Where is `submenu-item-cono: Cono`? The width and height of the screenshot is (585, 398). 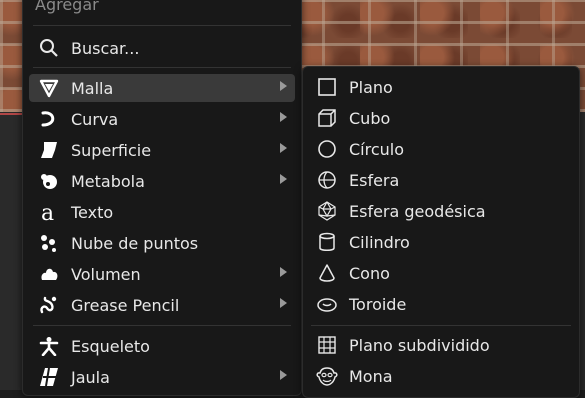
submenu-item-cono: Cono is located at coordinates (440, 273).